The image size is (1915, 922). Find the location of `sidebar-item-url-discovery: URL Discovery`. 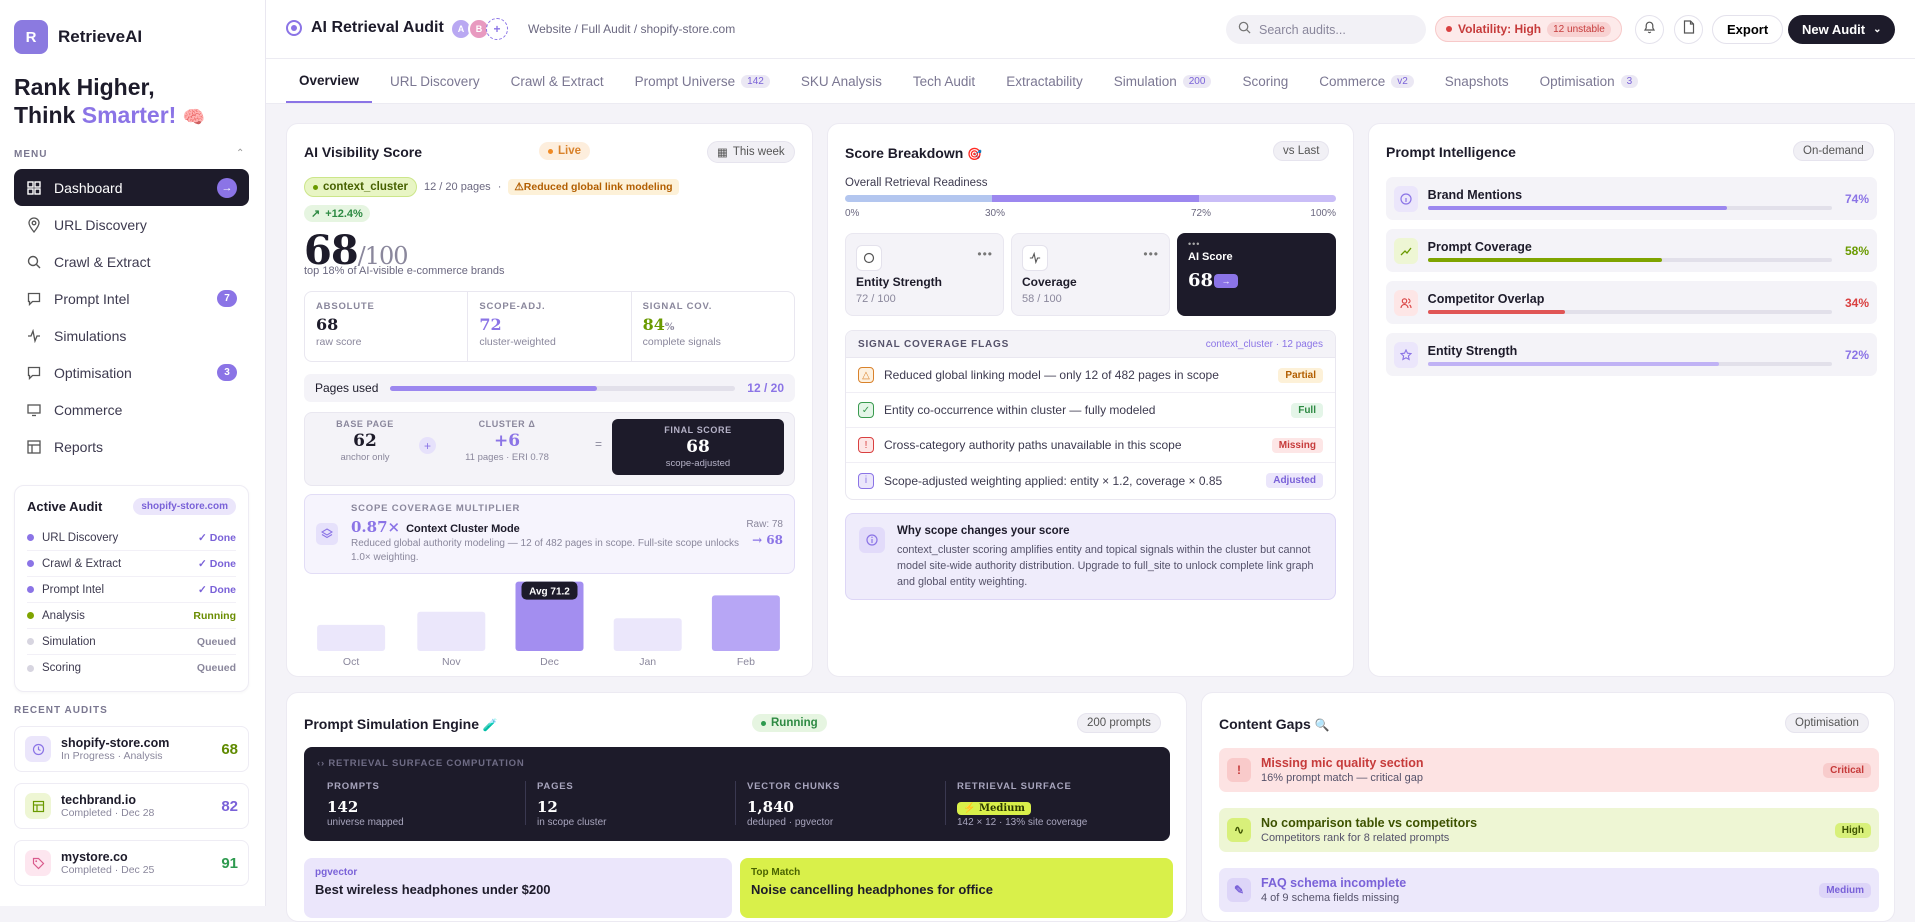

sidebar-item-url-discovery: URL Discovery is located at coordinates (131, 224).